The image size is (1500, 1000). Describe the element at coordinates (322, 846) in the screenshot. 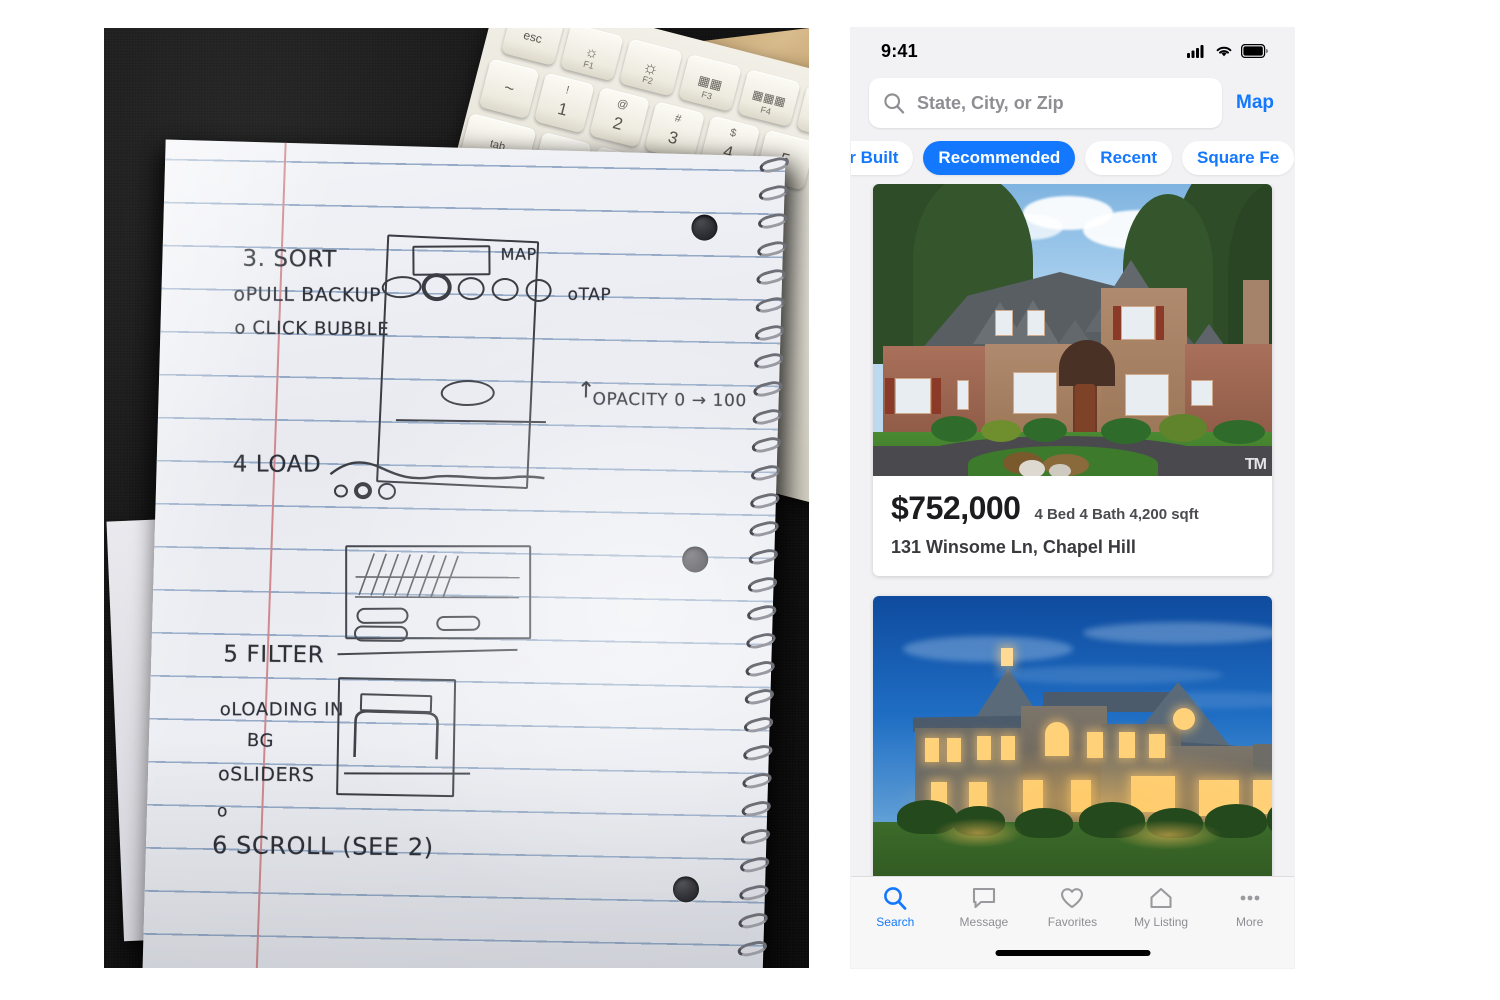

I see `sketch-heading-scroll: 6 SCROLL (SEE 2)` at that location.